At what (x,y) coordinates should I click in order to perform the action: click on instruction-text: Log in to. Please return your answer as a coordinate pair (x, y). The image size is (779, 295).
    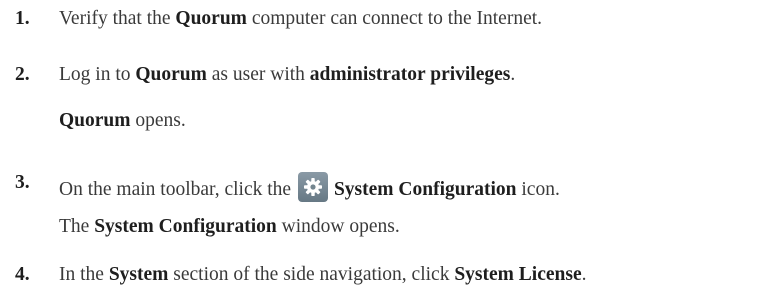
    Looking at the image, I should click on (97, 74).